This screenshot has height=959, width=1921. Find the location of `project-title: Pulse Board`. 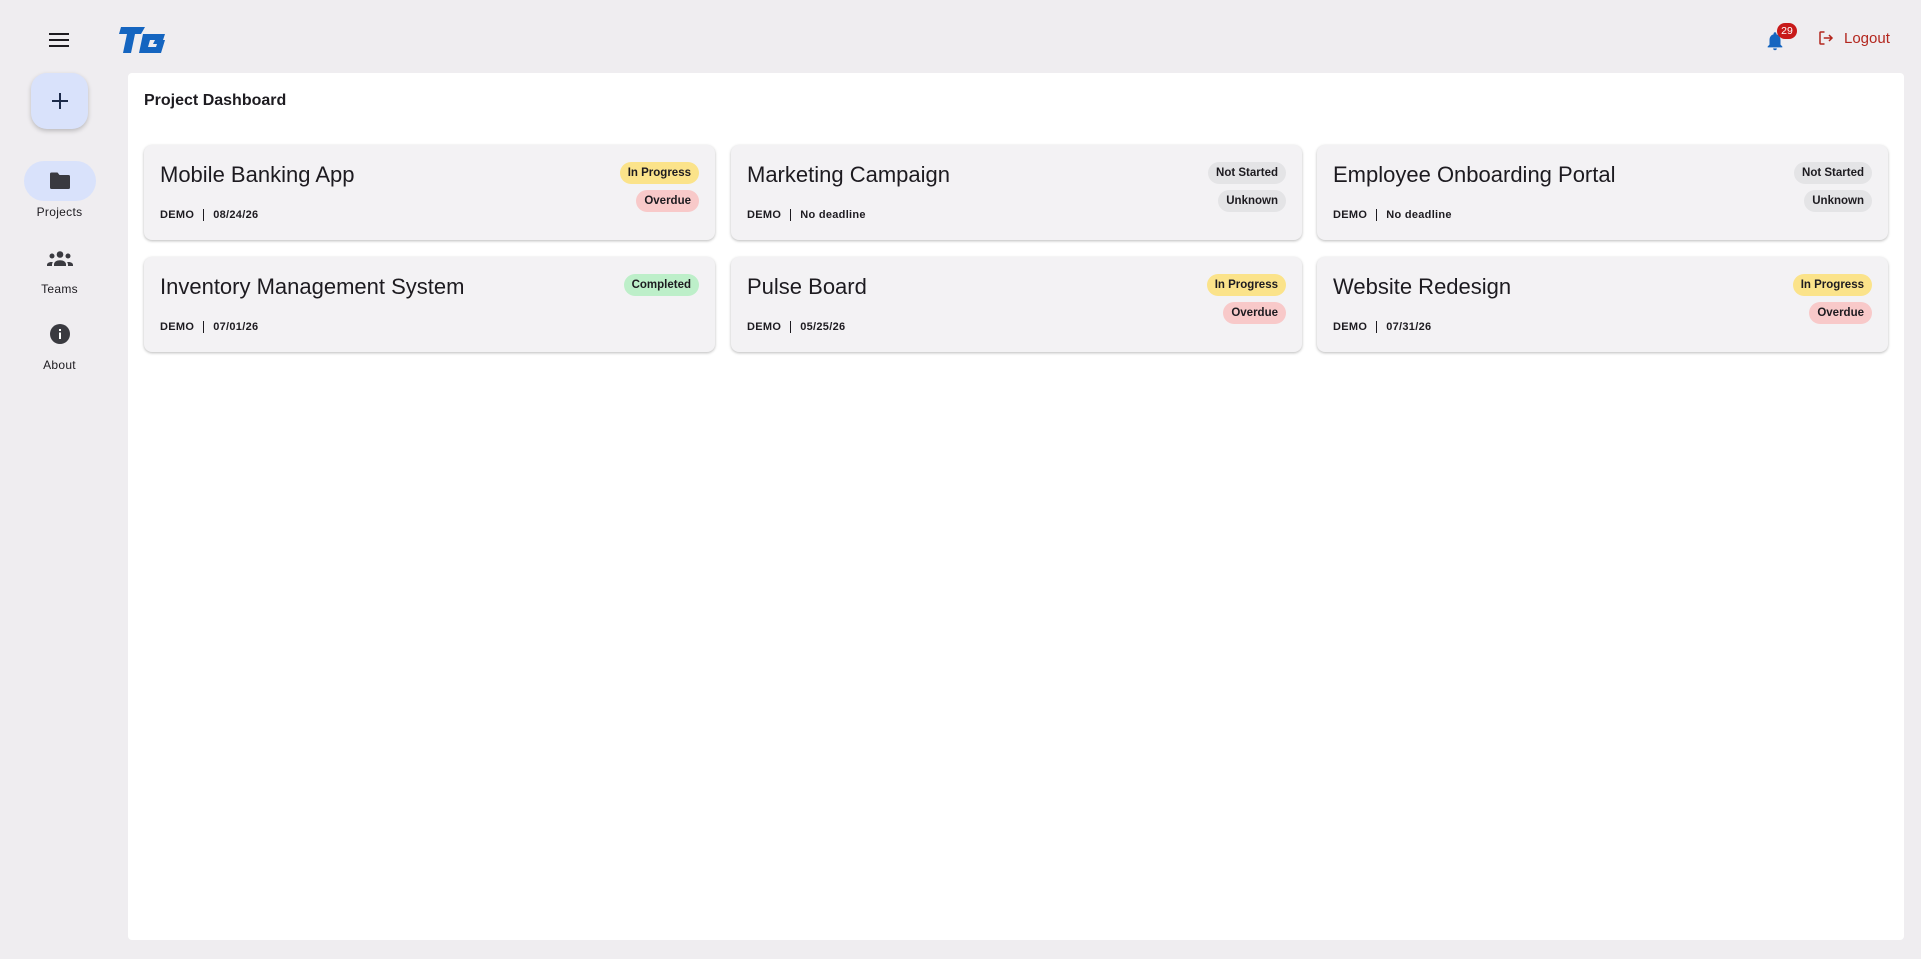

project-title: Pulse Board is located at coordinates (807, 286).